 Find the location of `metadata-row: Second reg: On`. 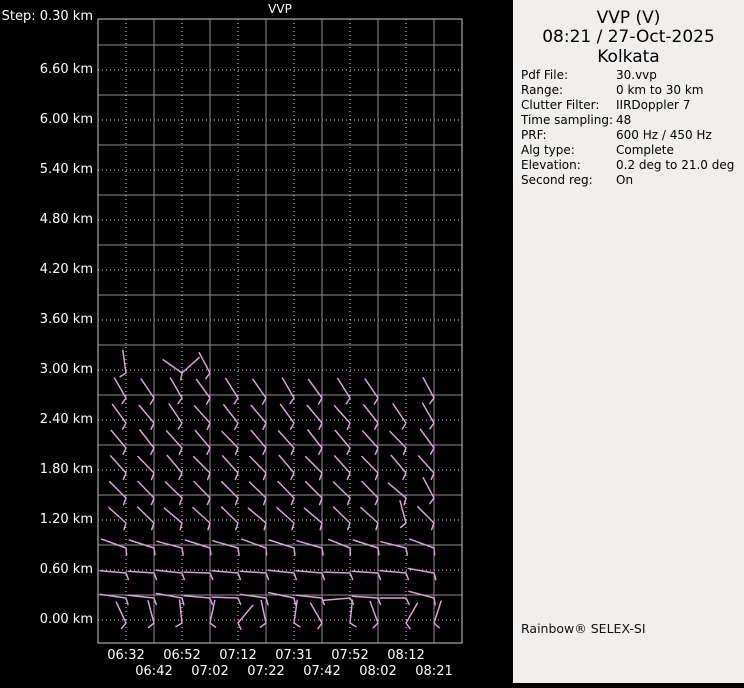

metadata-row: Second reg: On is located at coordinates (631, 180).